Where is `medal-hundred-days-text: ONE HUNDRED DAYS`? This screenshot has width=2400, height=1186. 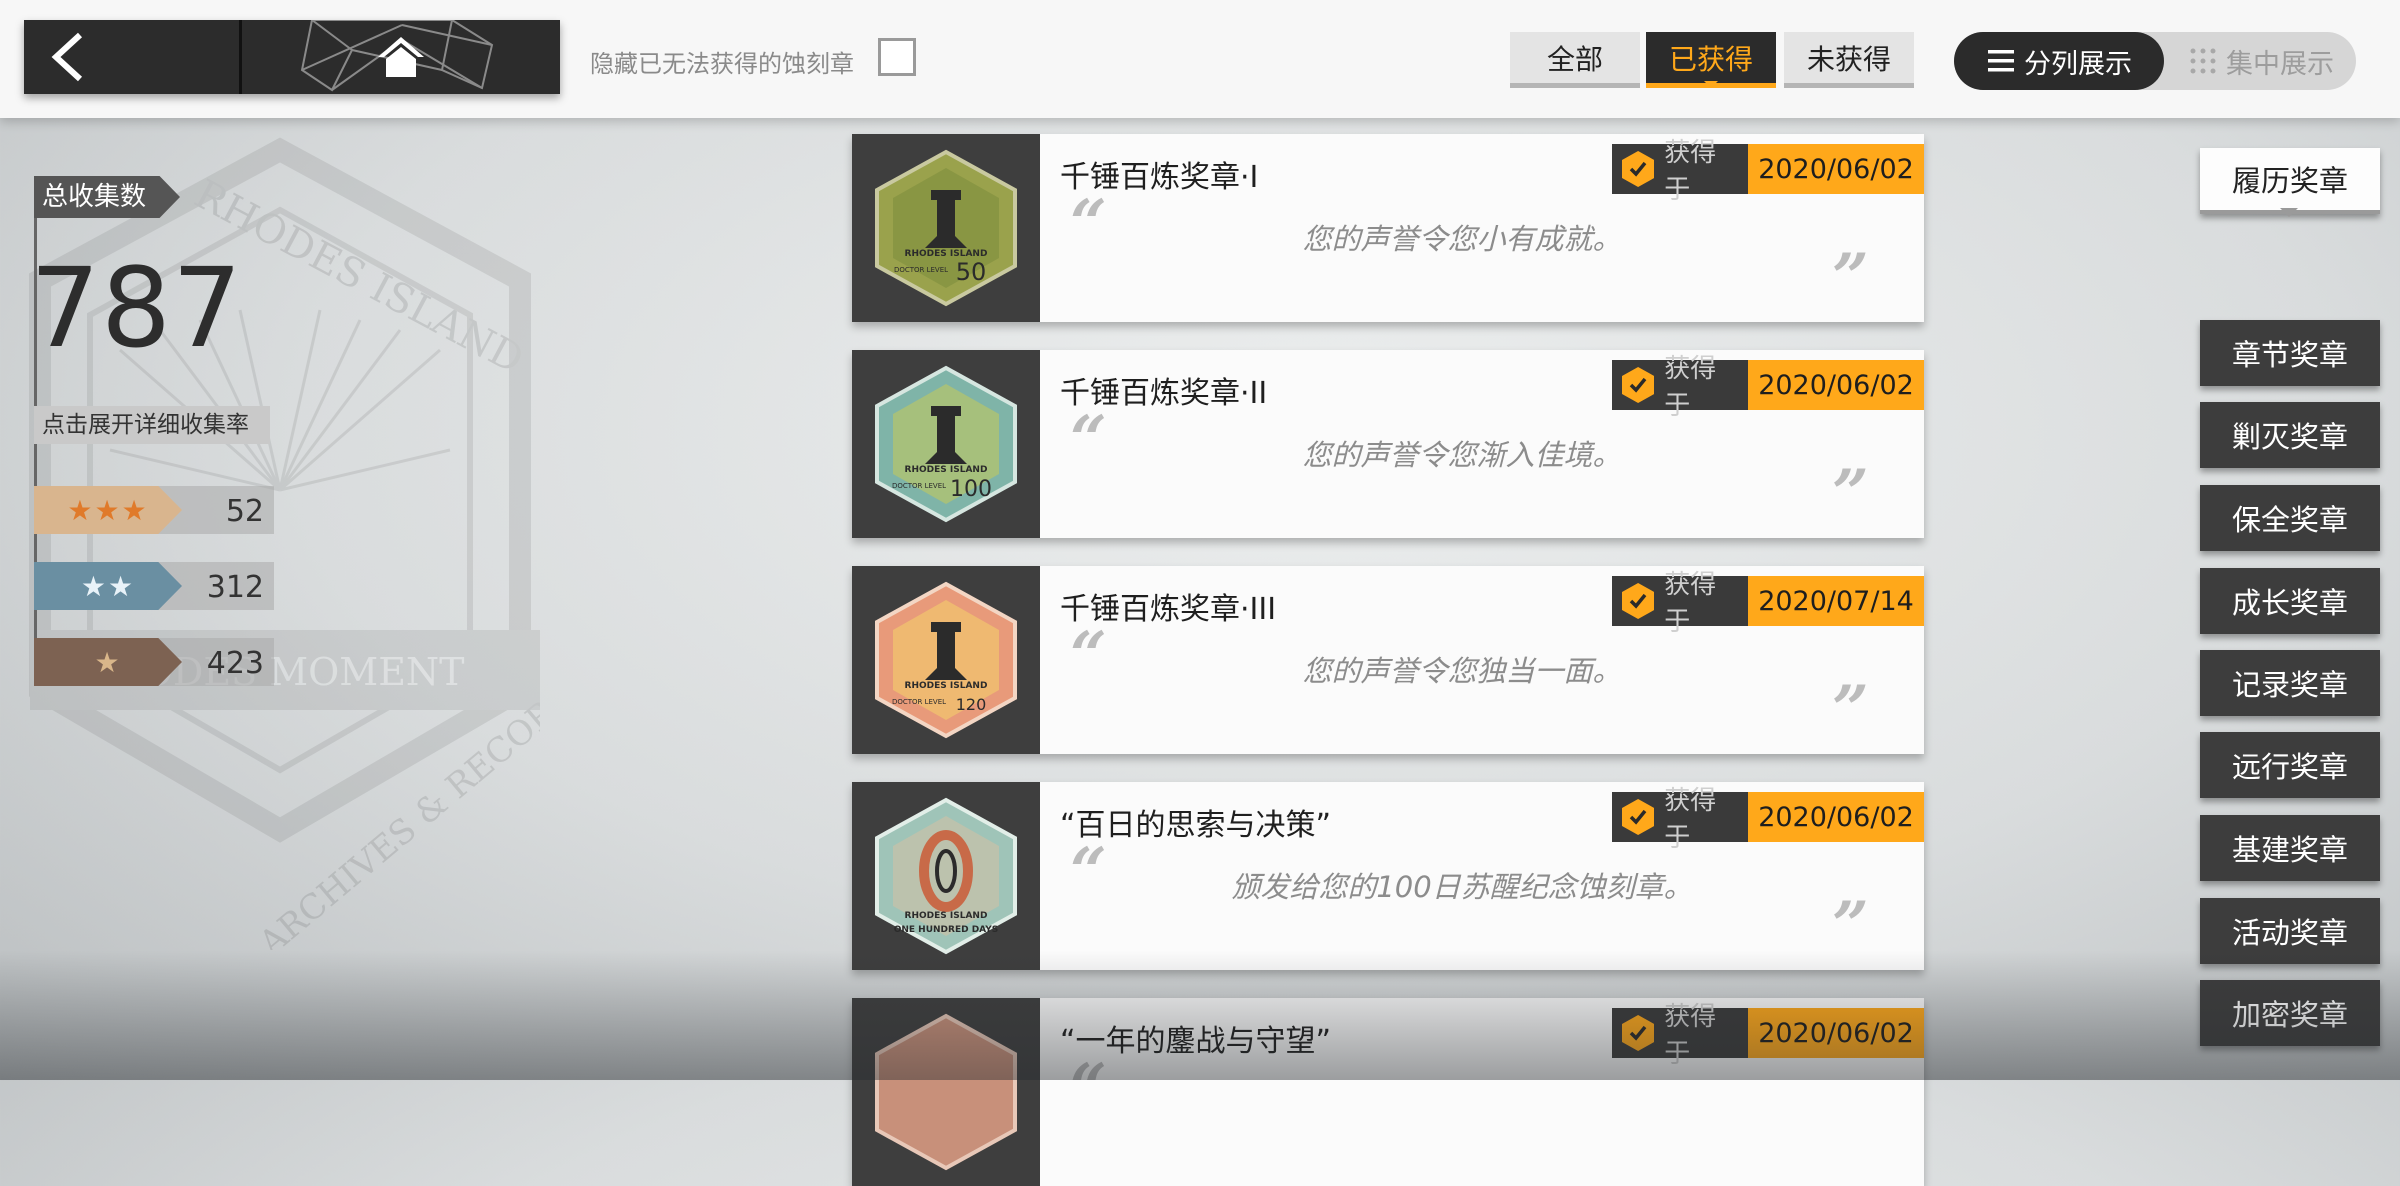
medal-hundred-days-text: ONE HUNDRED DAYS is located at coordinates (946, 930).